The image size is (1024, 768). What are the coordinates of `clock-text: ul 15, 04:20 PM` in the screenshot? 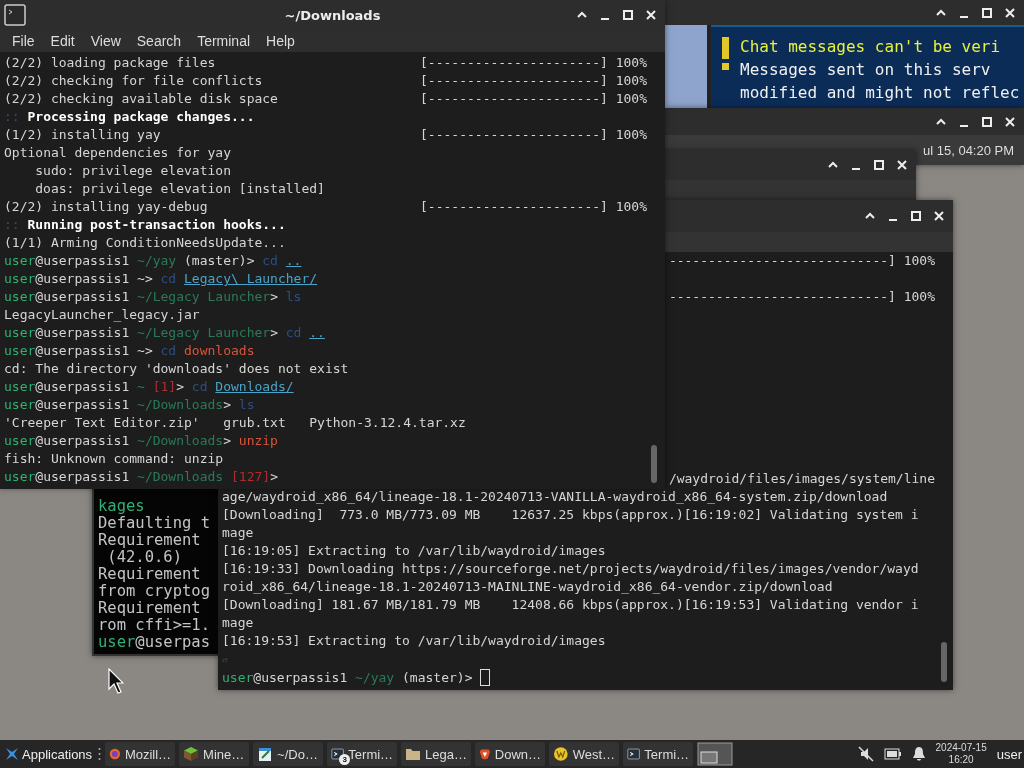 It's located at (969, 150).